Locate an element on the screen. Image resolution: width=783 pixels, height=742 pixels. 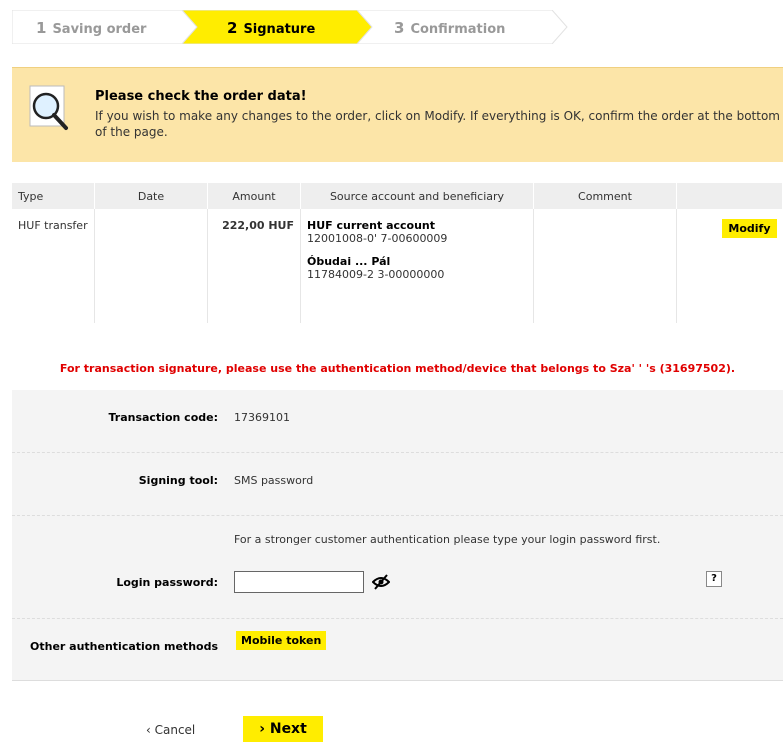
help-button: ? is located at coordinates (714, 579).